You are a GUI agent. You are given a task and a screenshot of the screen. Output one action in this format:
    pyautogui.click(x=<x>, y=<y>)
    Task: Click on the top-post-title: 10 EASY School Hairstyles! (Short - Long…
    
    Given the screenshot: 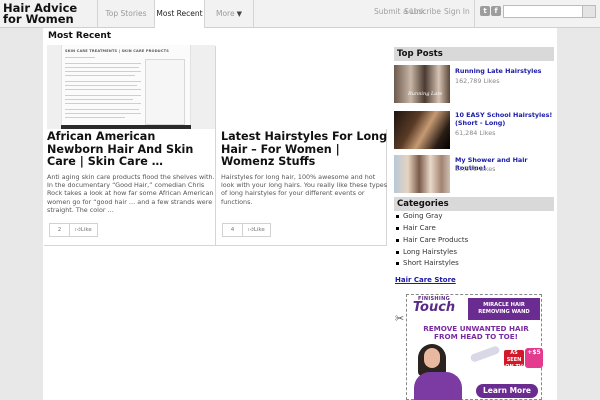 What is the action you would take?
    pyautogui.click(x=505, y=119)
    